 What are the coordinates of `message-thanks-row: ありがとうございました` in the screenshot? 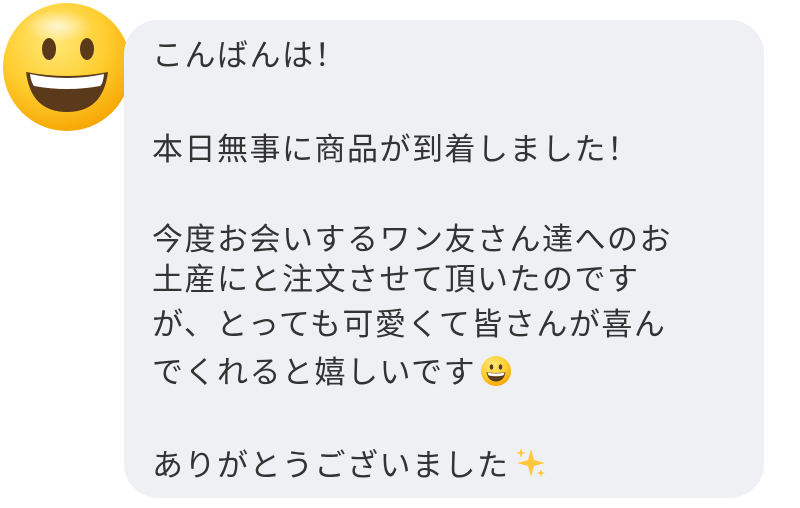 It's located at (350, 466).